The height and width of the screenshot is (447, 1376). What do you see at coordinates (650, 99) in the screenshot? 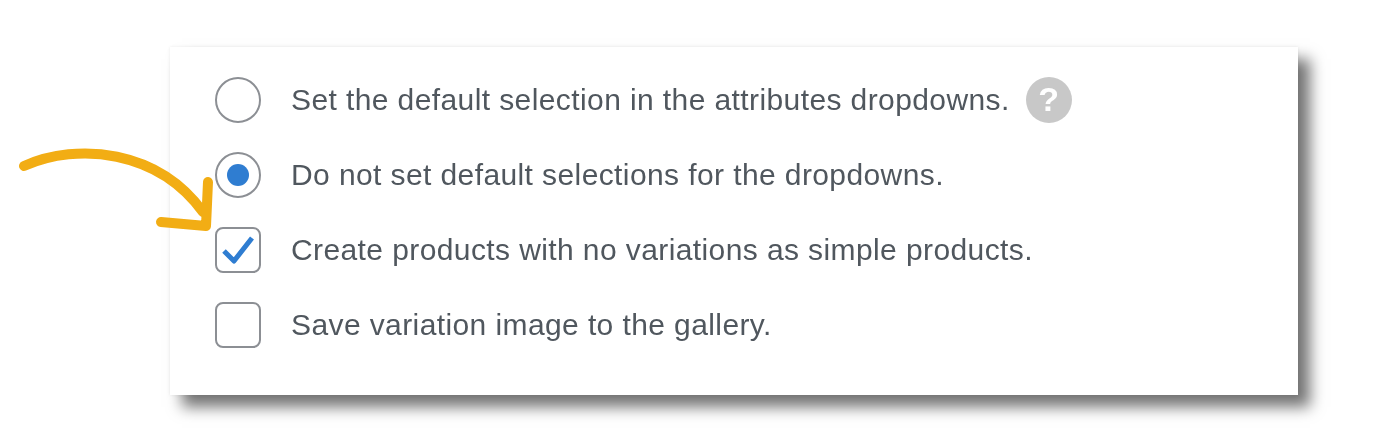
I see `option-label: Set the default selection in the attributes dropdowns.` at bounding box center [650, 99].